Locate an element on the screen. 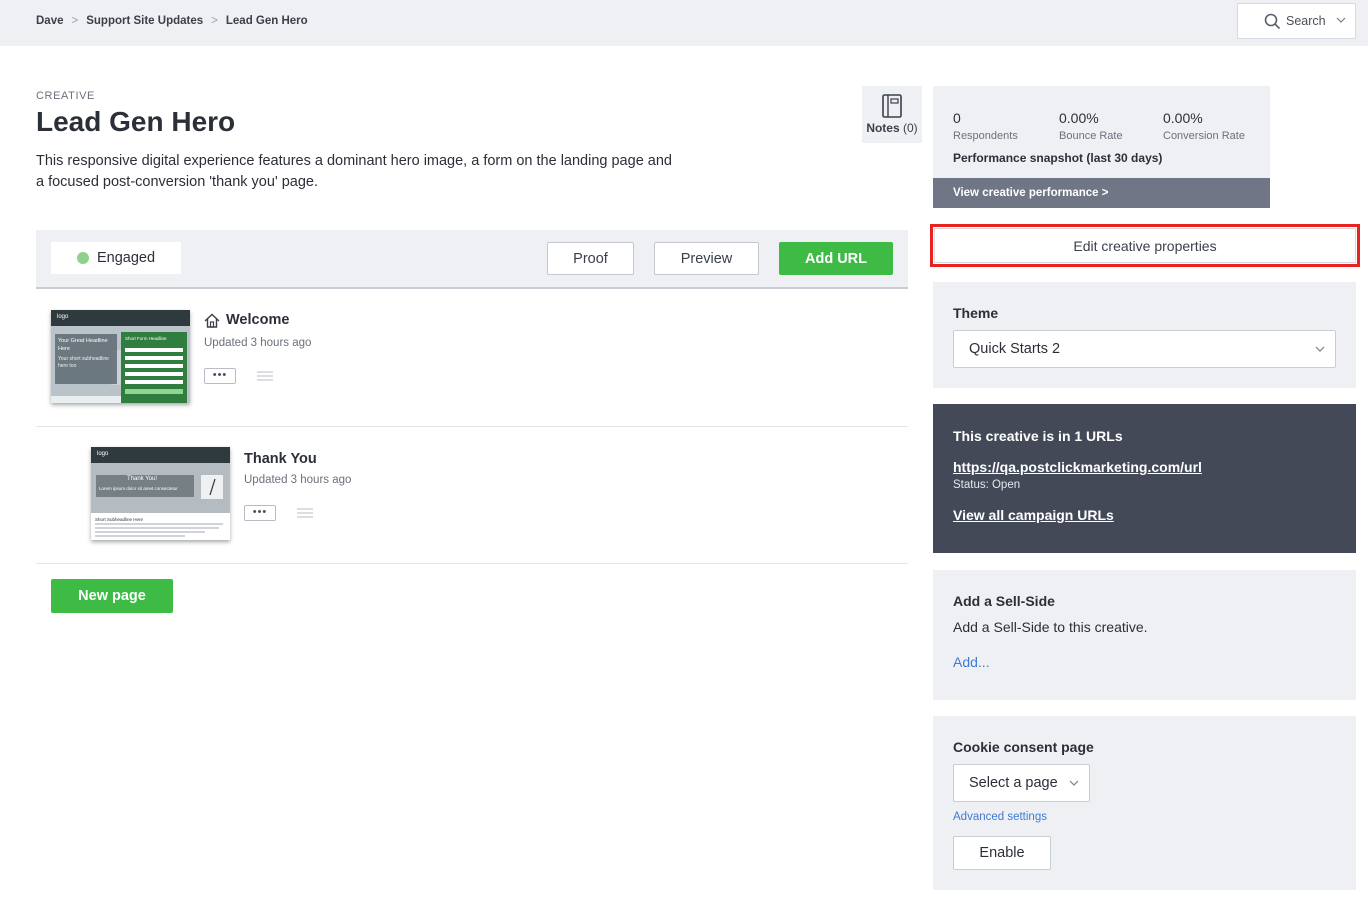  bounce-rate-value: 0.00% is located at coordinates (1079, 118).